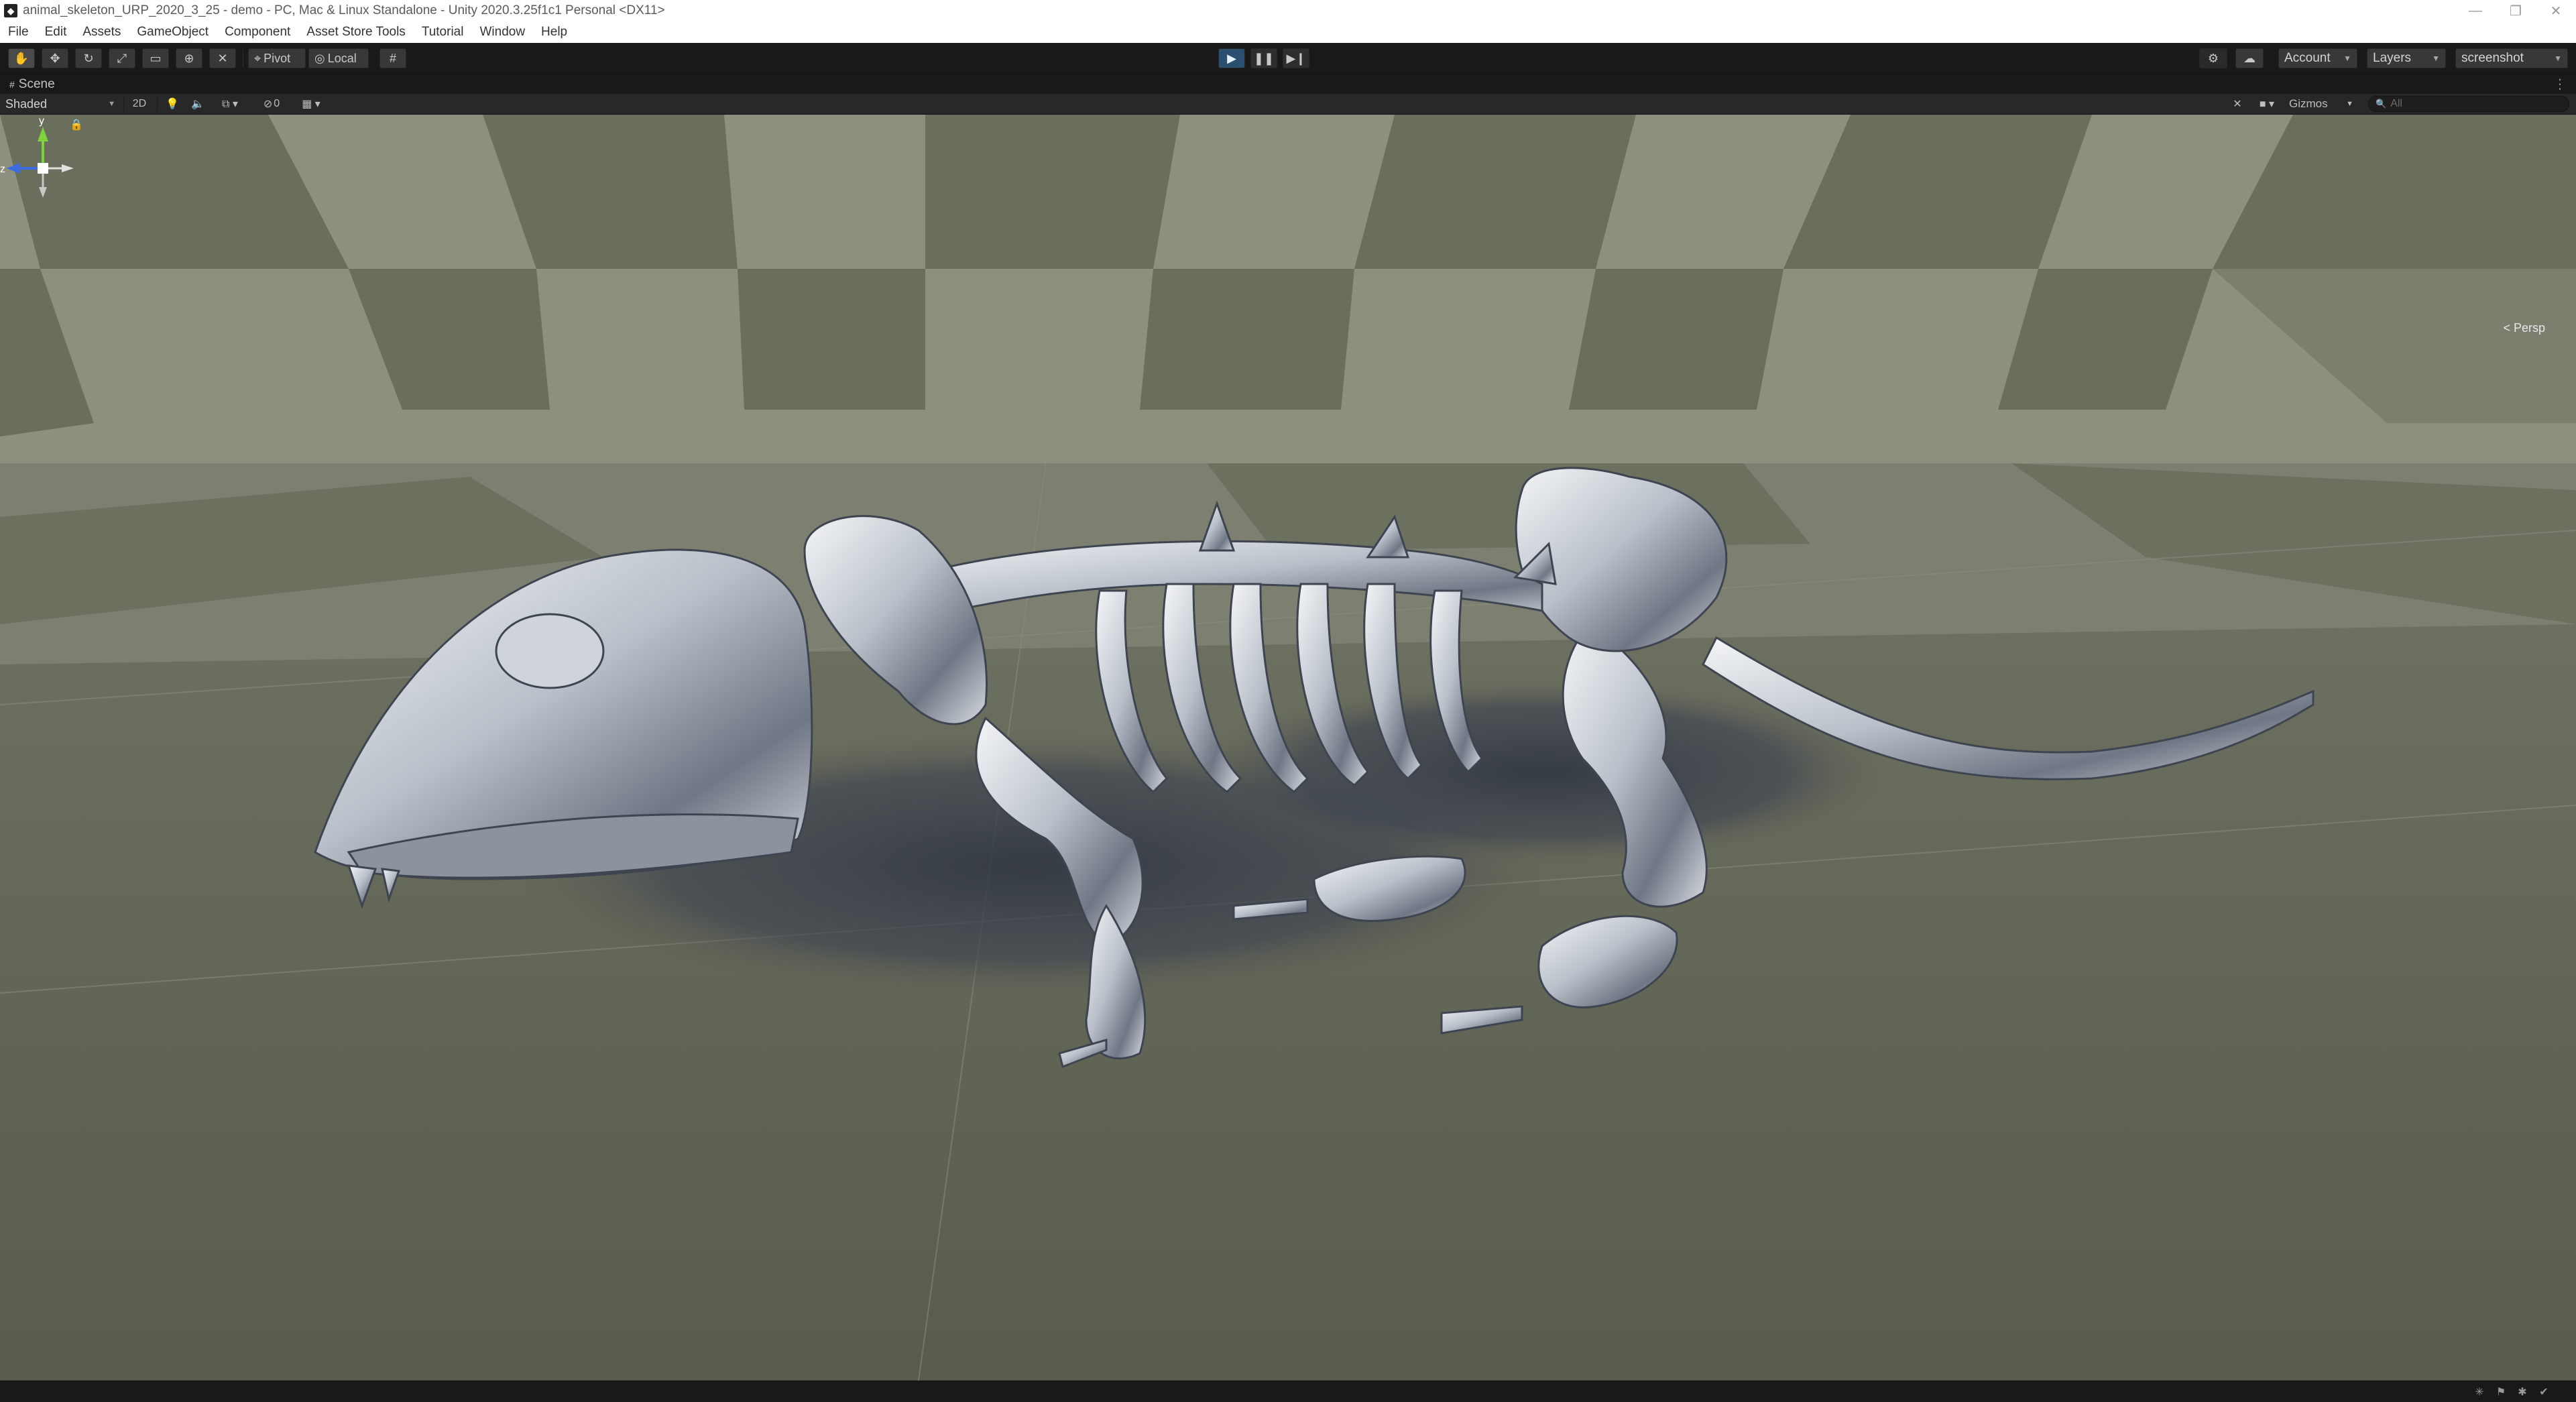 The height and width of the screenshot is (1402, 2576). Describe the element at coordinates (342, 58) in the screenshot. I see `local-label: Local` at that location.